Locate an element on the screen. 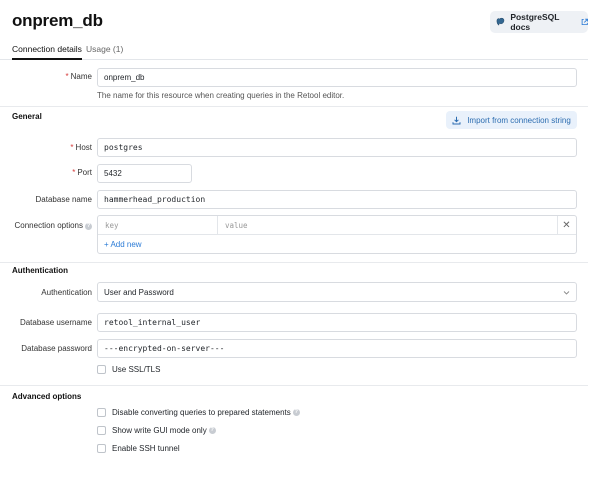  postgresql-docs-button: PostgreSQL docs is located at coordinates (539, 22).